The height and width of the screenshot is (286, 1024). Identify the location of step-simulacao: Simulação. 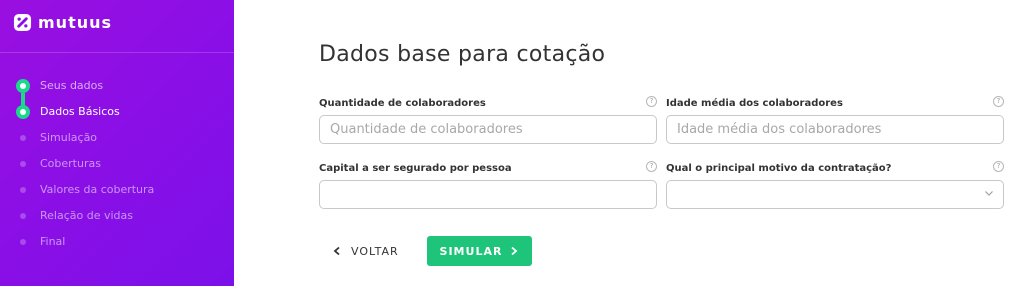
(117, 138).